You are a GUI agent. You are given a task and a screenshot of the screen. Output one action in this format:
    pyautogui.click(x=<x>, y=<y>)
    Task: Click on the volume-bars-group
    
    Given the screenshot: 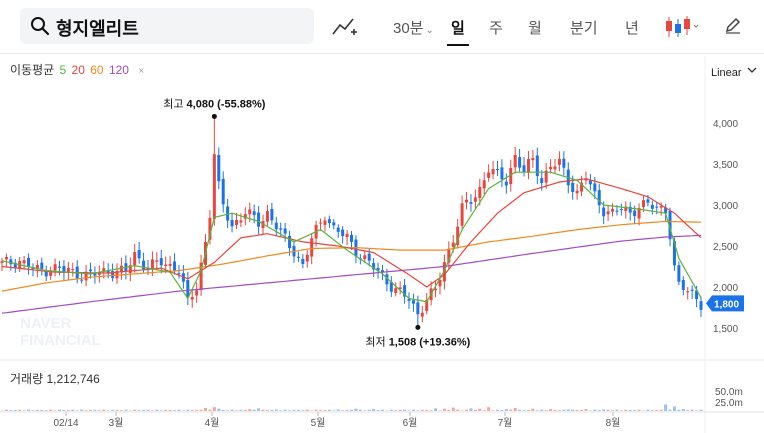 What is the action you would take?
    pyautogui.click(x=351, y=407)
    